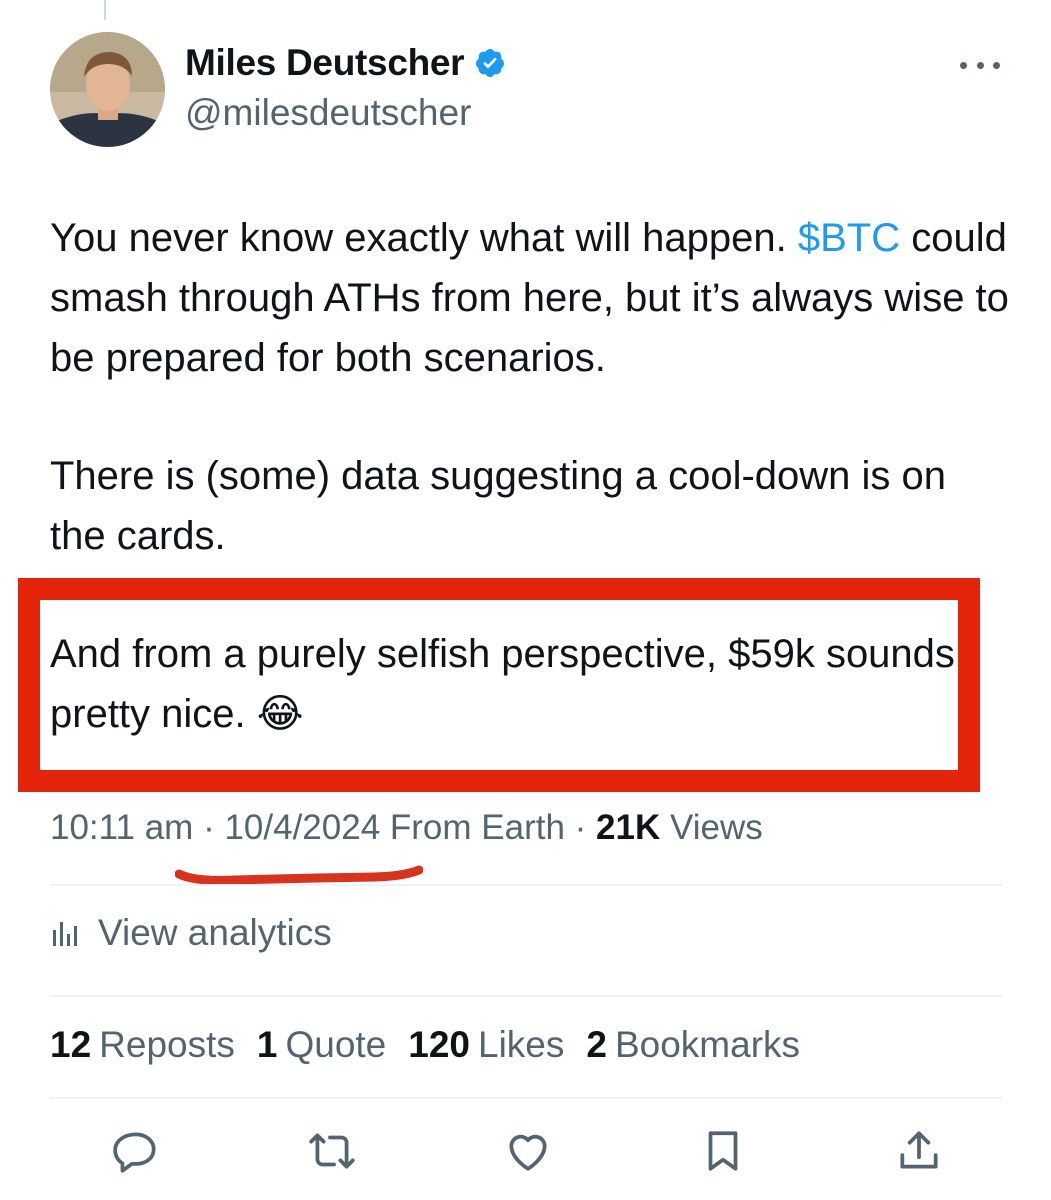 The image size is (1051, 1200). I want to click on tweet-date: 10/4/2024, so click(302, 827).